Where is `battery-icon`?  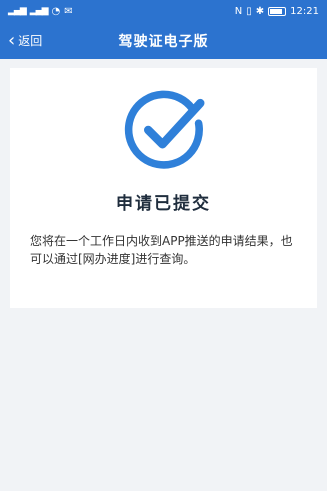 battery-icon is located at coordinates (277, 11).